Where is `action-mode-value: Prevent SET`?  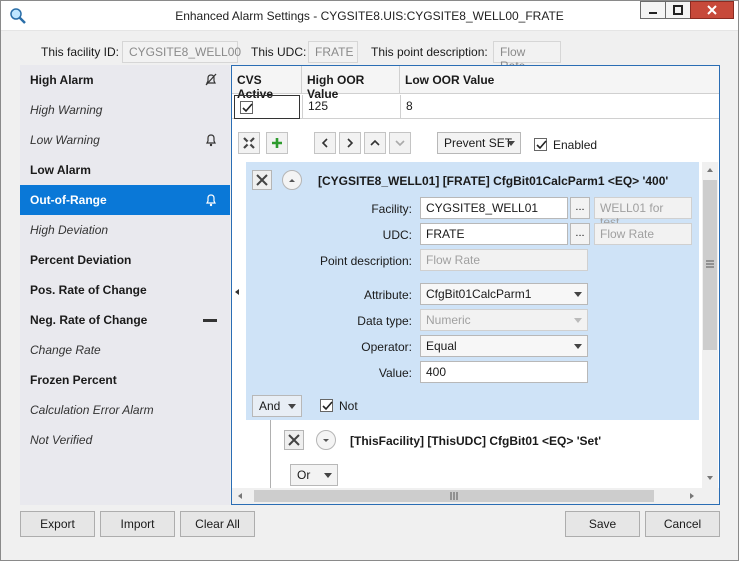 action-mode-value: Prevent SET is located at coordinates (478, 143).